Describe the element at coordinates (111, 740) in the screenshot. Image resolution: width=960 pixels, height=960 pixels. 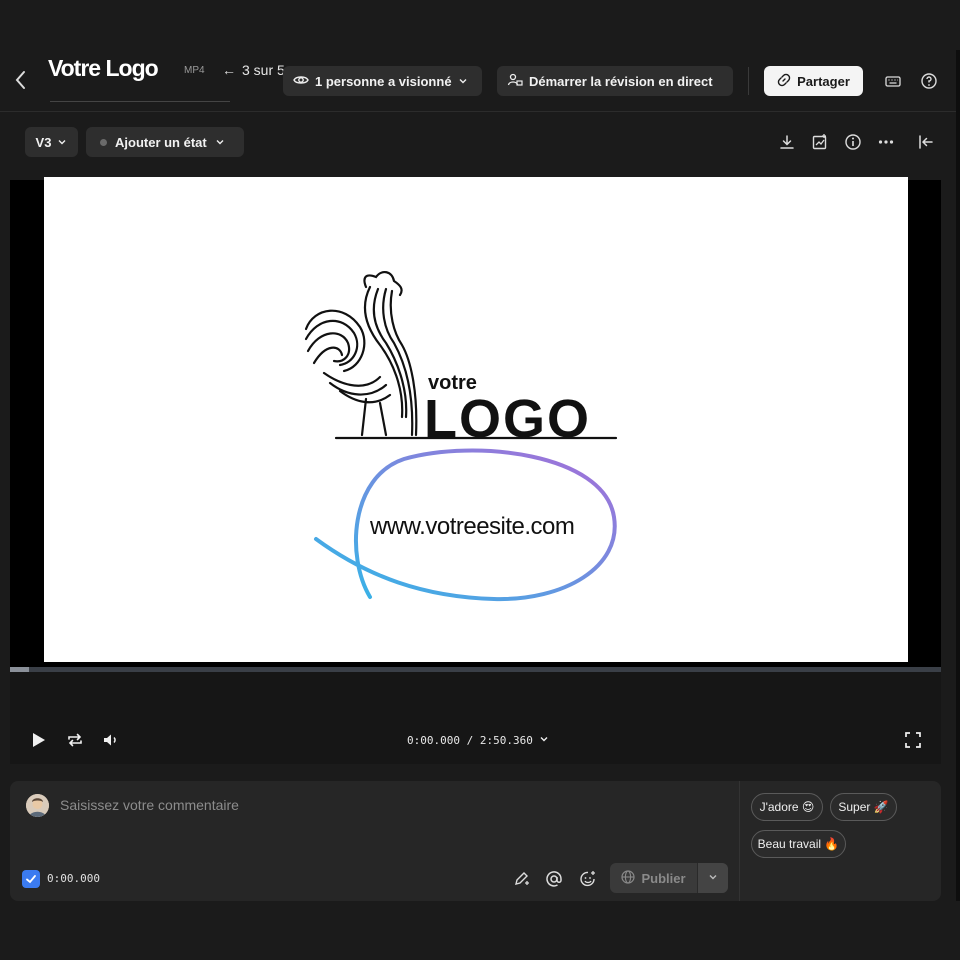
I see `volume-icon` at that location.